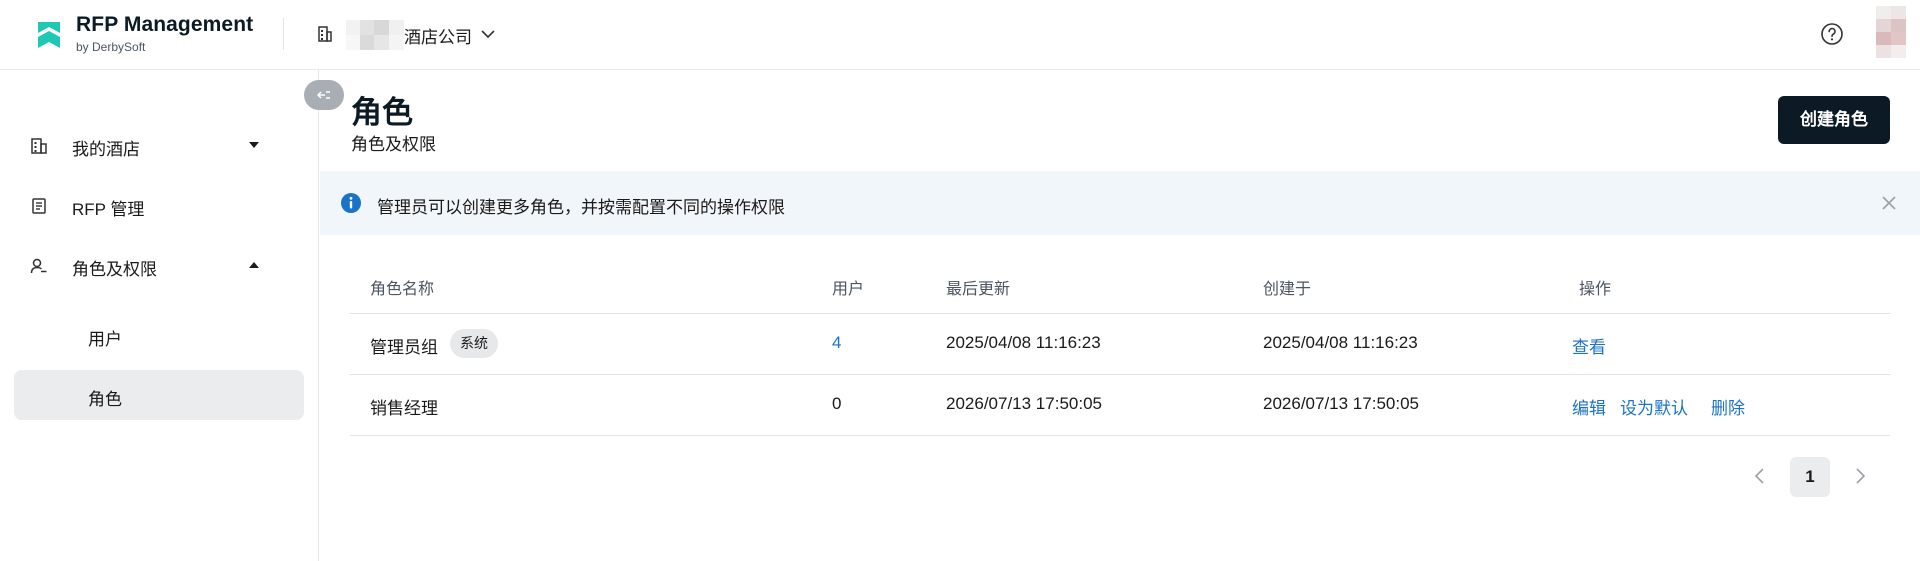 Image resolution: width=1920 pixels, height=561 pixels. What do you see at coordinates (106, 149) in the screenshot?
I see `sidebar-item-label: 我的酒店` at bounding box center [106, 149].